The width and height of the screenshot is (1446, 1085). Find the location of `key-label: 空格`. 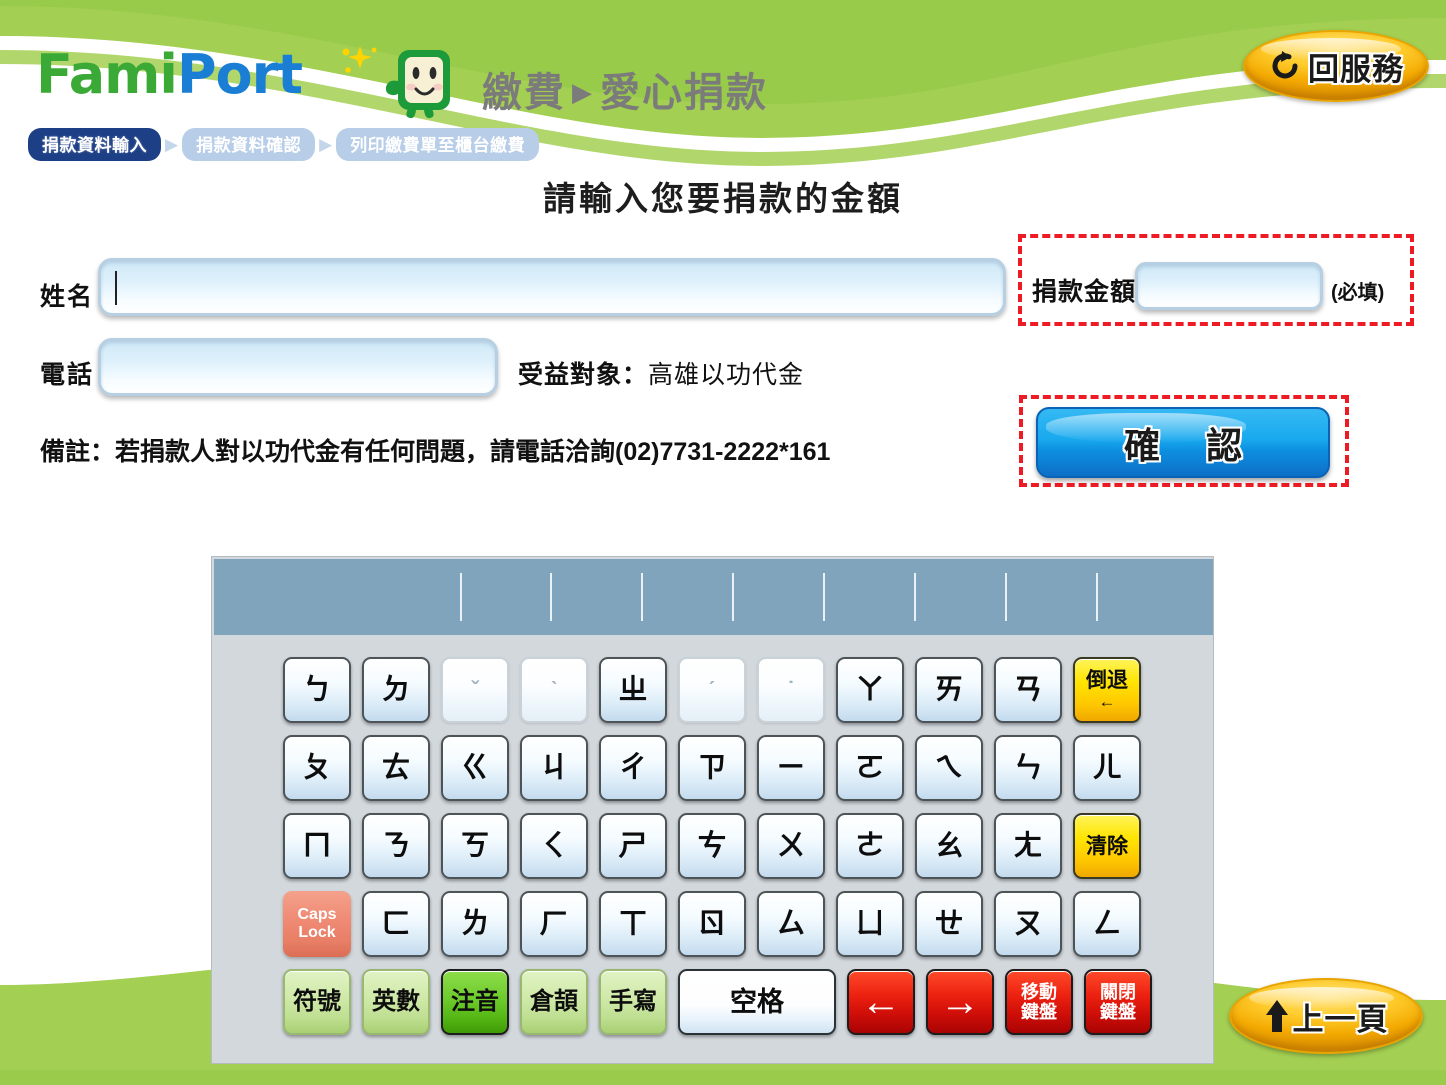

key-label: 空格 is located at coordinates (757, 1001).